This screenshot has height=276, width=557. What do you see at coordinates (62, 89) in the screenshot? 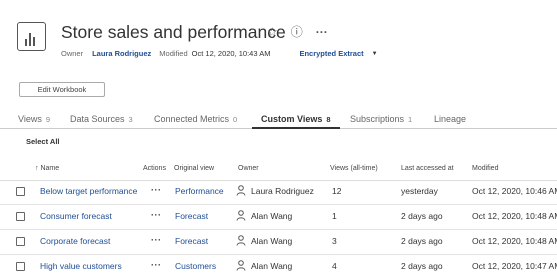
I see `edit-workbook-button: Edit Workbook` at bounding box center [62, 89].